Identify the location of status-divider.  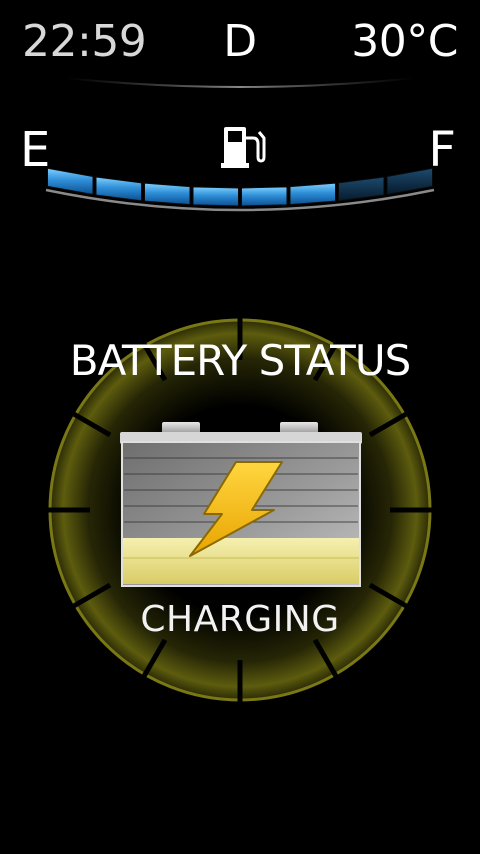
(240, 82).